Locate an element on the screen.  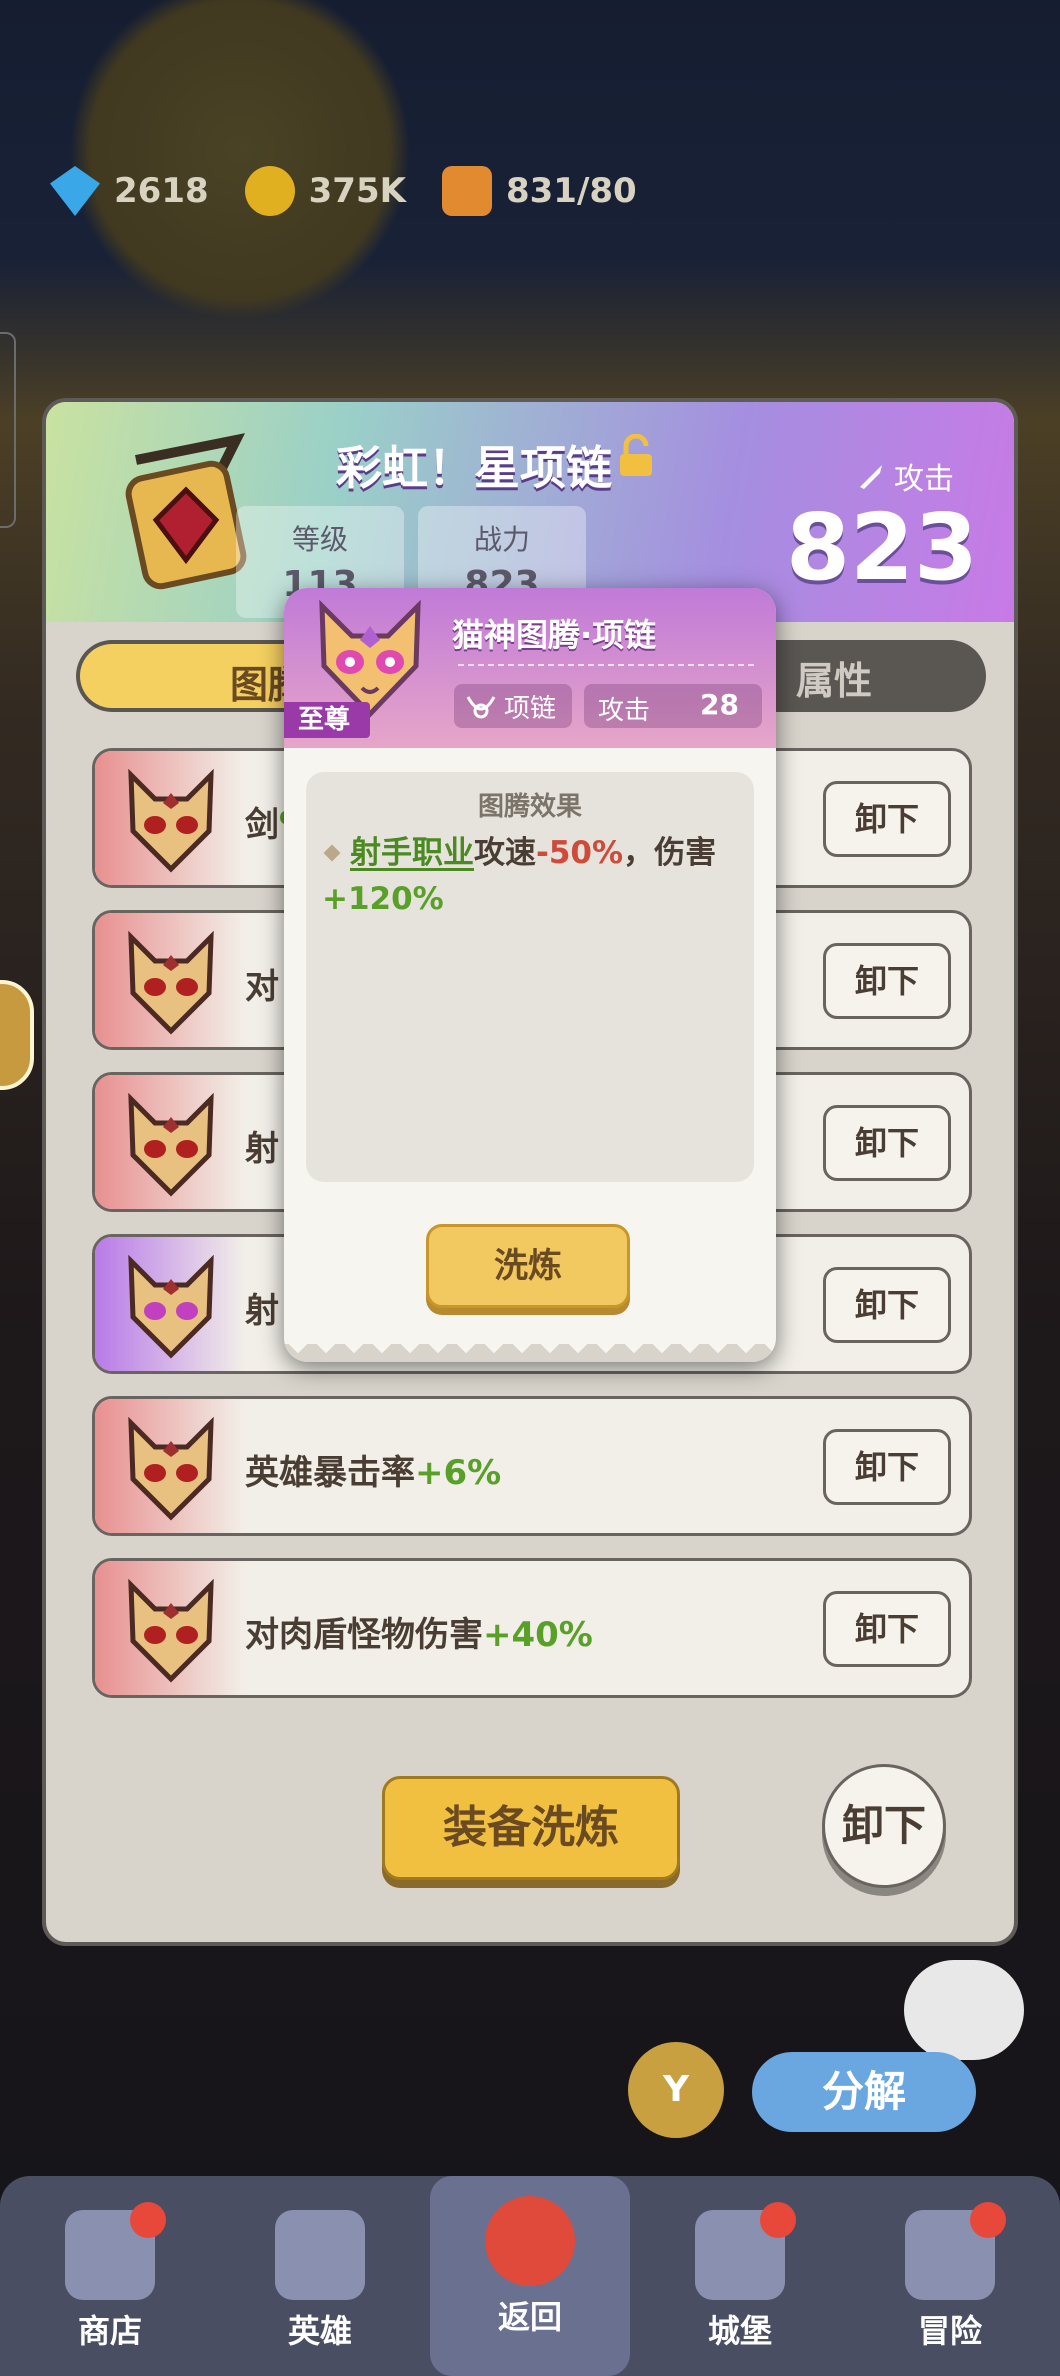
effect-value2: +120% is located at coordinates (383, 899).